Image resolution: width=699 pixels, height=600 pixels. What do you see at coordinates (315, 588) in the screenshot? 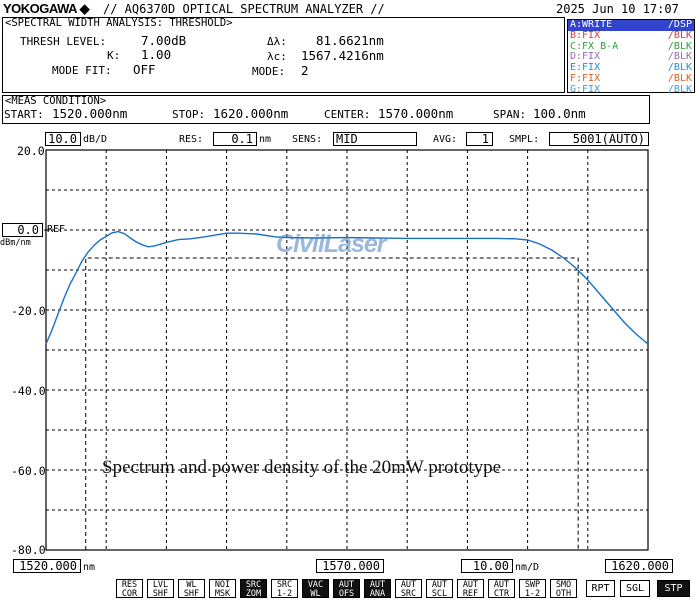
I see `vac-wl-button: VAC WL` at bounding box center [315, 588].